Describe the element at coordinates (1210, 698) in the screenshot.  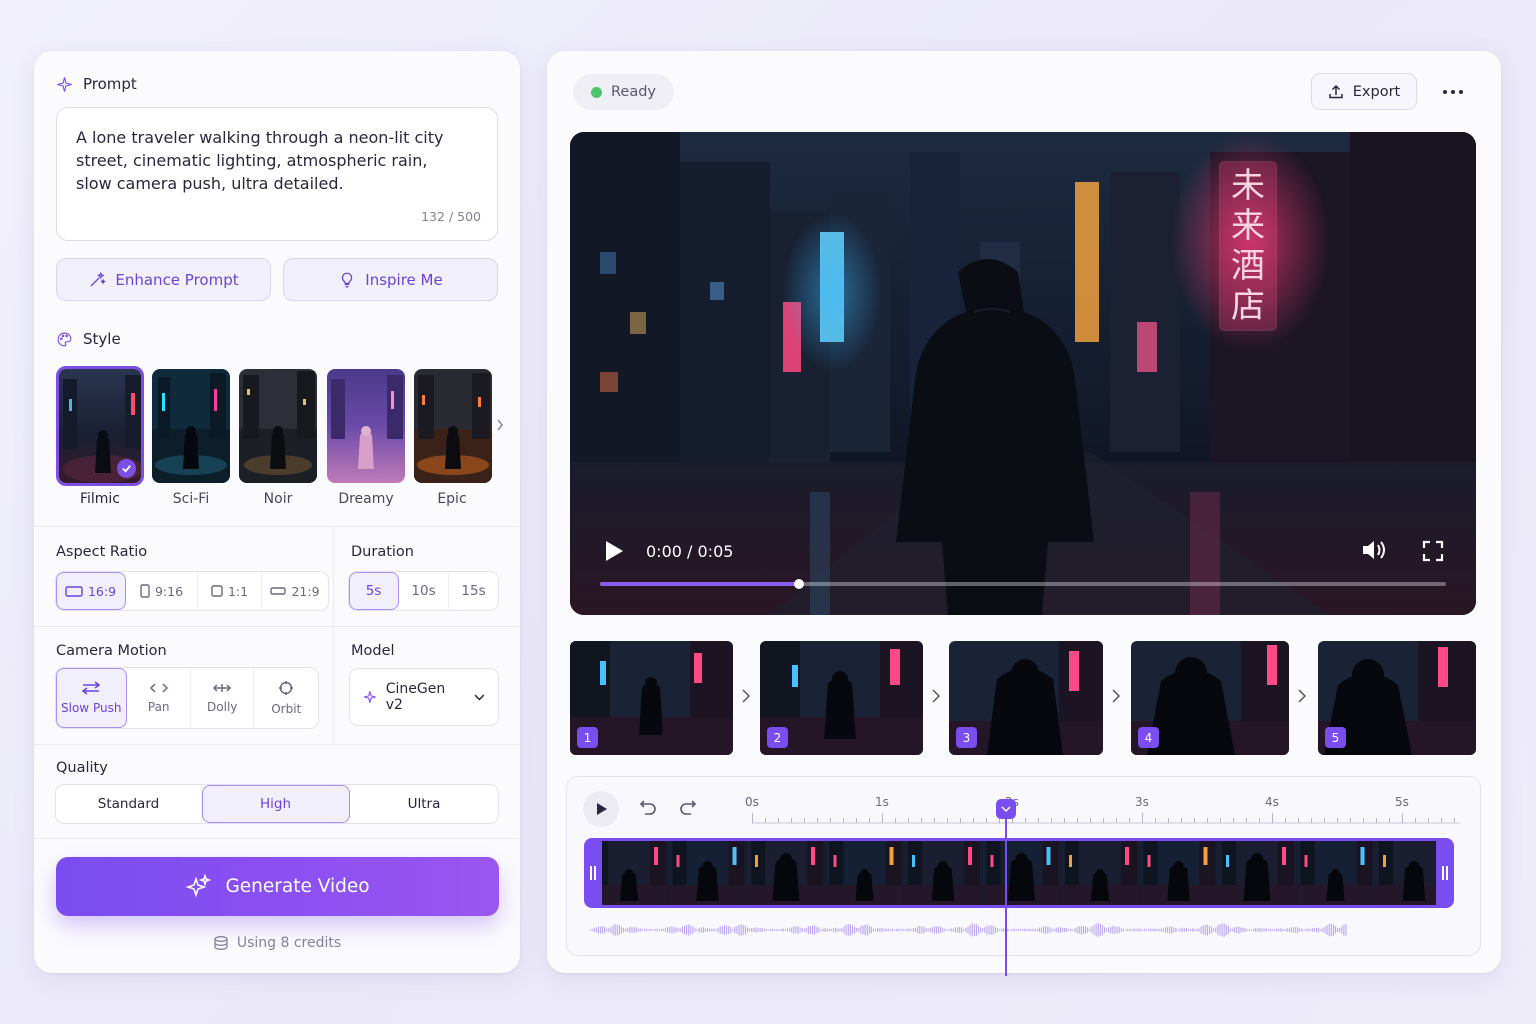
I see `frame-thumb-4: 4` at that location.